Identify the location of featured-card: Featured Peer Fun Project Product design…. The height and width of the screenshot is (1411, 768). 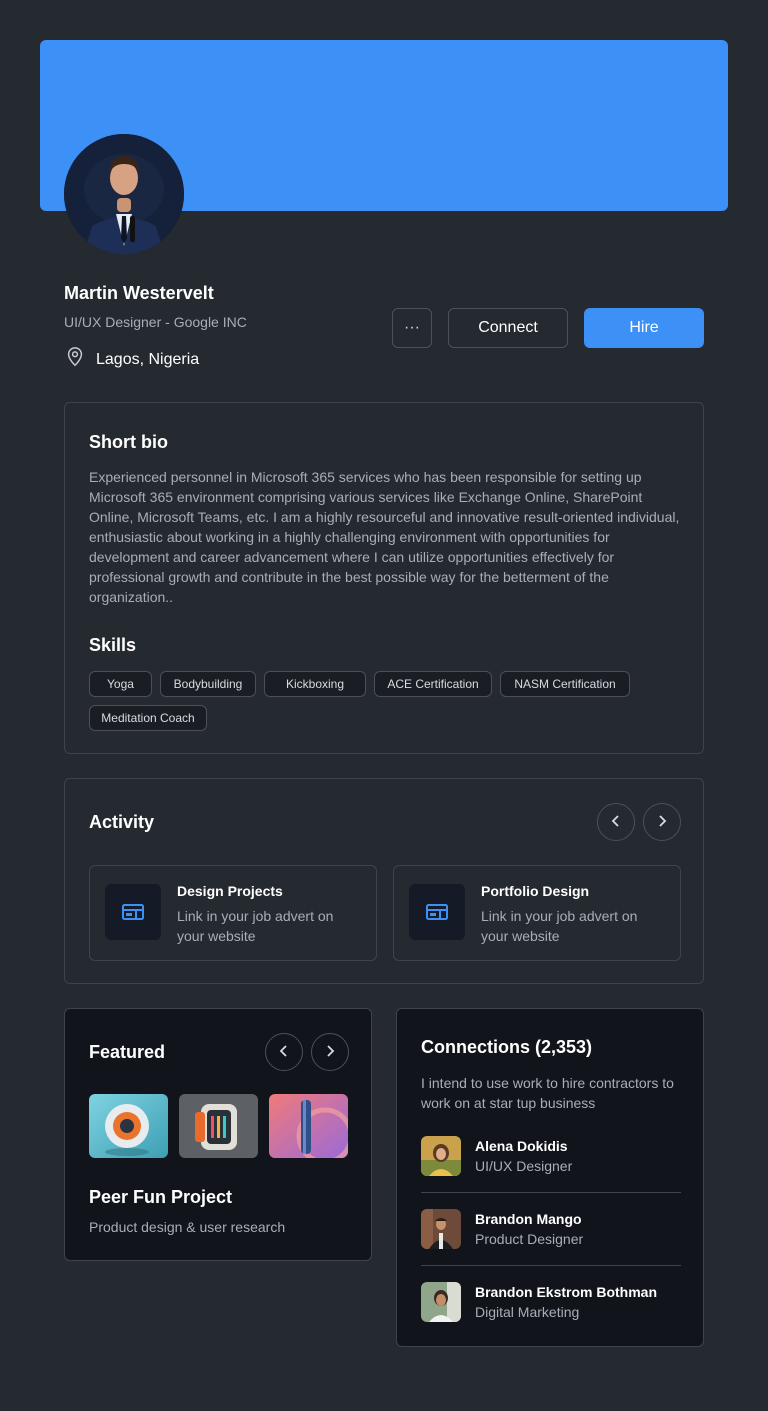
(218, 1134).